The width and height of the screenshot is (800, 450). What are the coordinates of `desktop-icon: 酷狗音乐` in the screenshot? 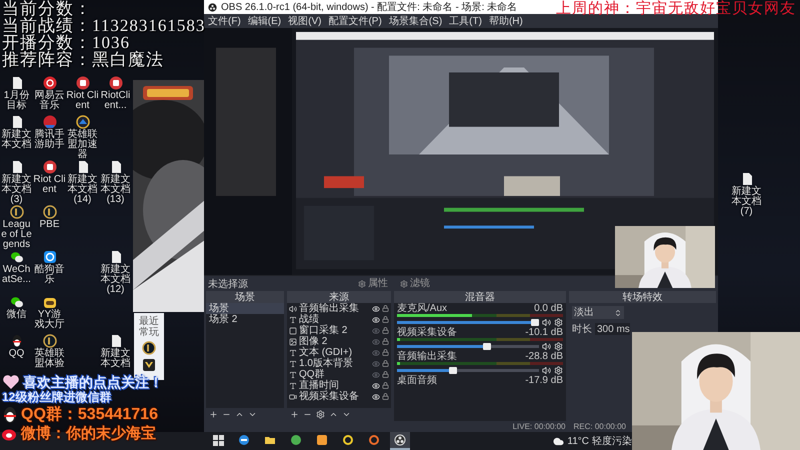 It's located at (49, 267).